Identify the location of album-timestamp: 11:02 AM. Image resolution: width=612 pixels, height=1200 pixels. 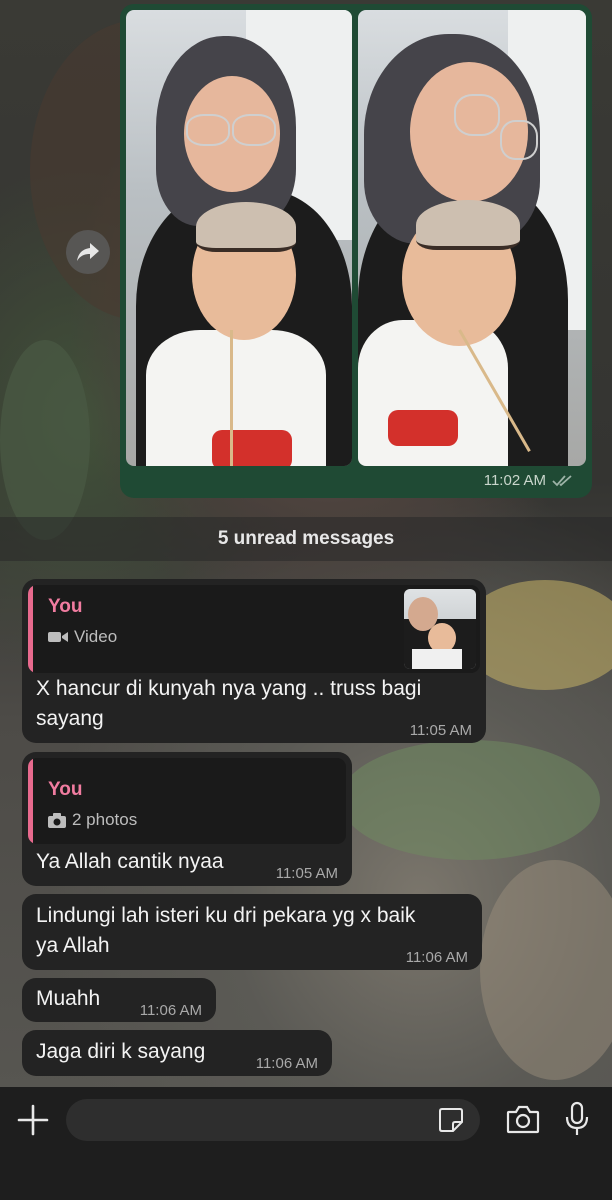
(529, 480).